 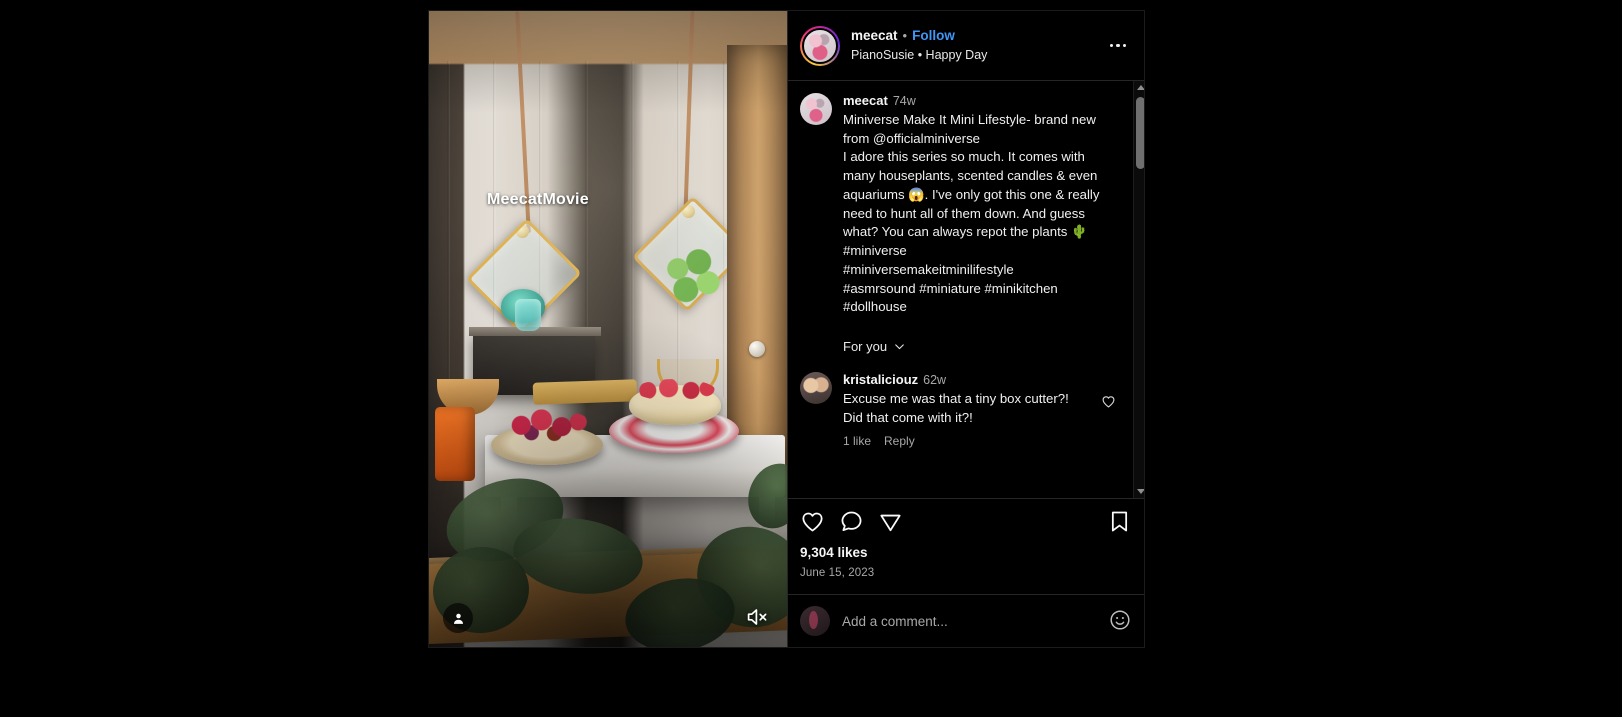 I want to click on current-user-avatar, so click(x=815, y=621).